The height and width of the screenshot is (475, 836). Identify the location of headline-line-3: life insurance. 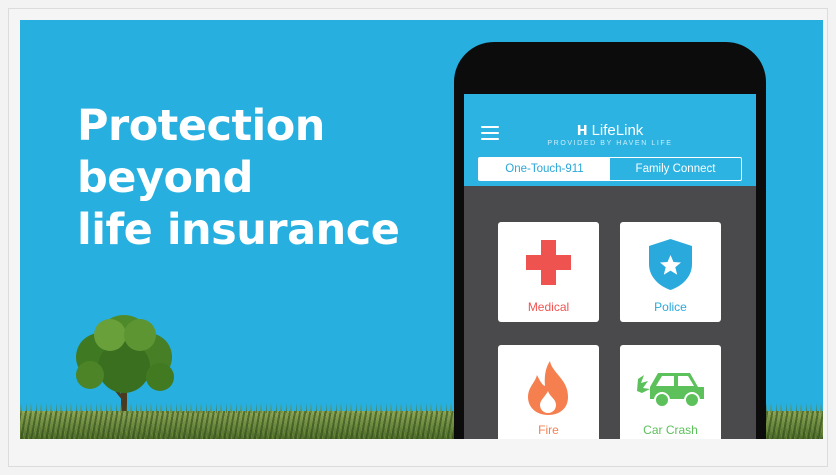
(238, 230).